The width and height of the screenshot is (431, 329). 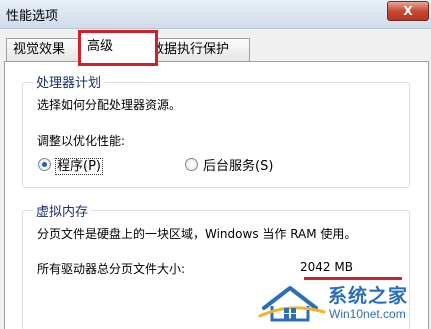 What do you see at coordinates (81, 141) in the screenshot?
I see `optimize-performance-prompt: 调整以优化性能:` at bounding box center [81, 141].